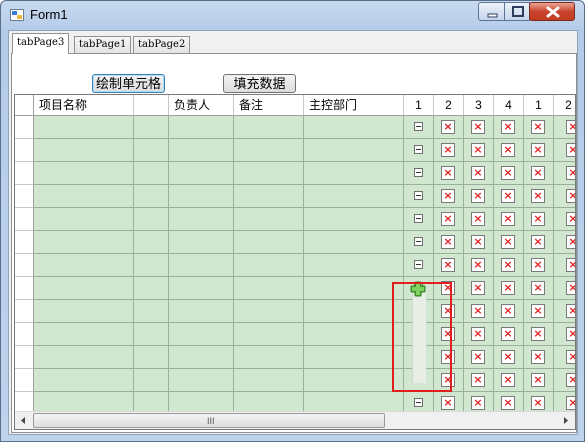 This screenshot has height=442, width=585. I want to click on fill-data-button: 填充数据, so click(259, 83).